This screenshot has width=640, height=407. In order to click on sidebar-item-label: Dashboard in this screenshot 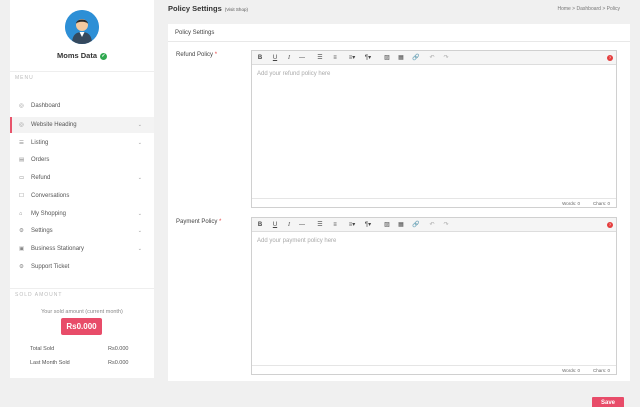, I will do `click(46, 106)`.